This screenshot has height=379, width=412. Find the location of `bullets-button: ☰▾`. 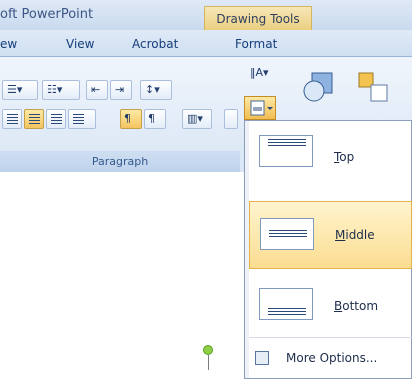

bullets-button: ☰▾ is located at coordinates (20, 90).